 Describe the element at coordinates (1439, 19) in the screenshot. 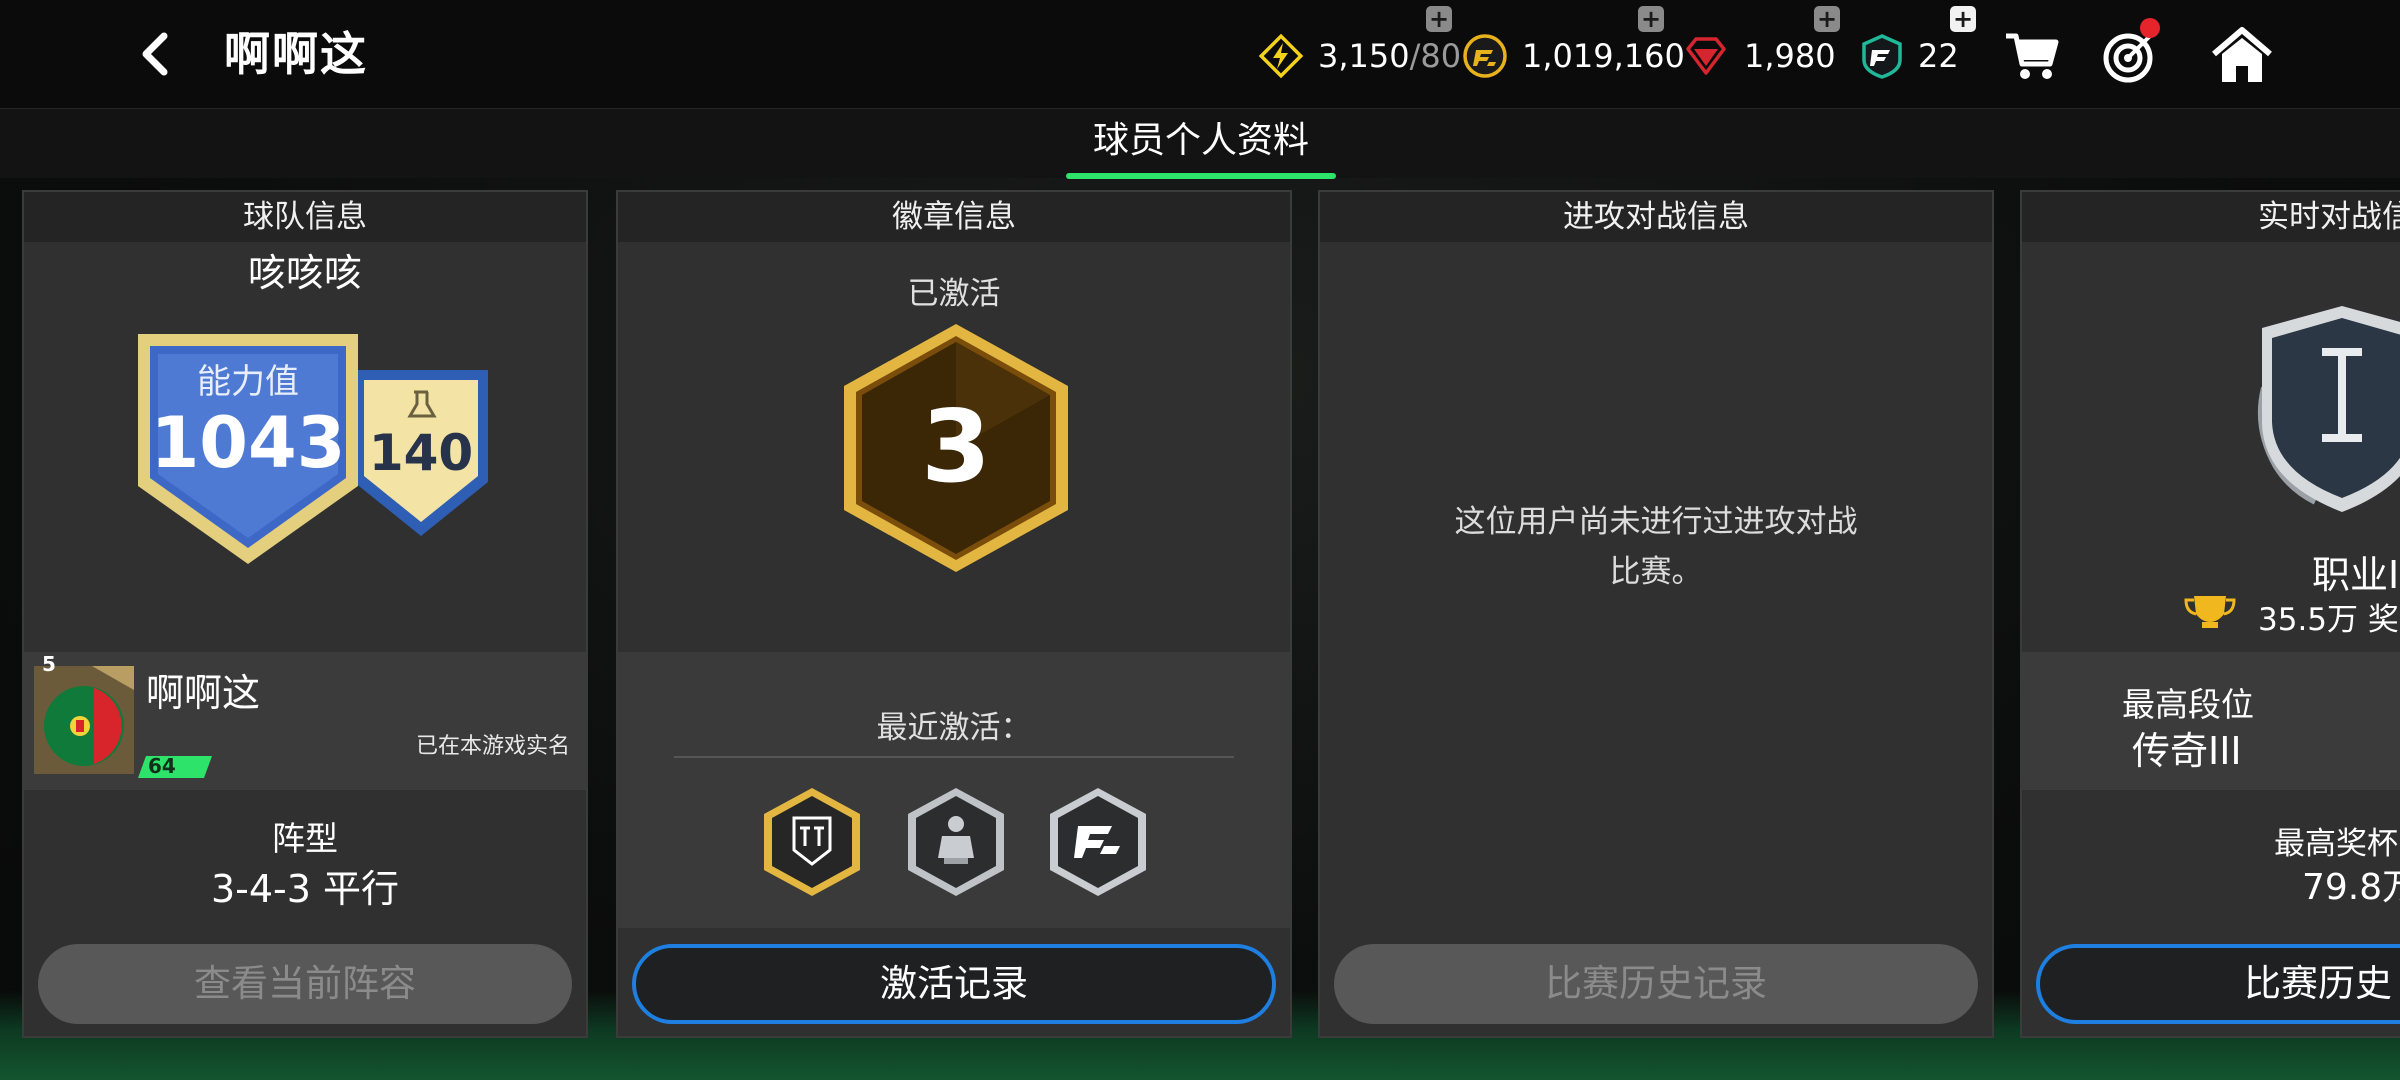

I see `add-energy-button: +` at that location.